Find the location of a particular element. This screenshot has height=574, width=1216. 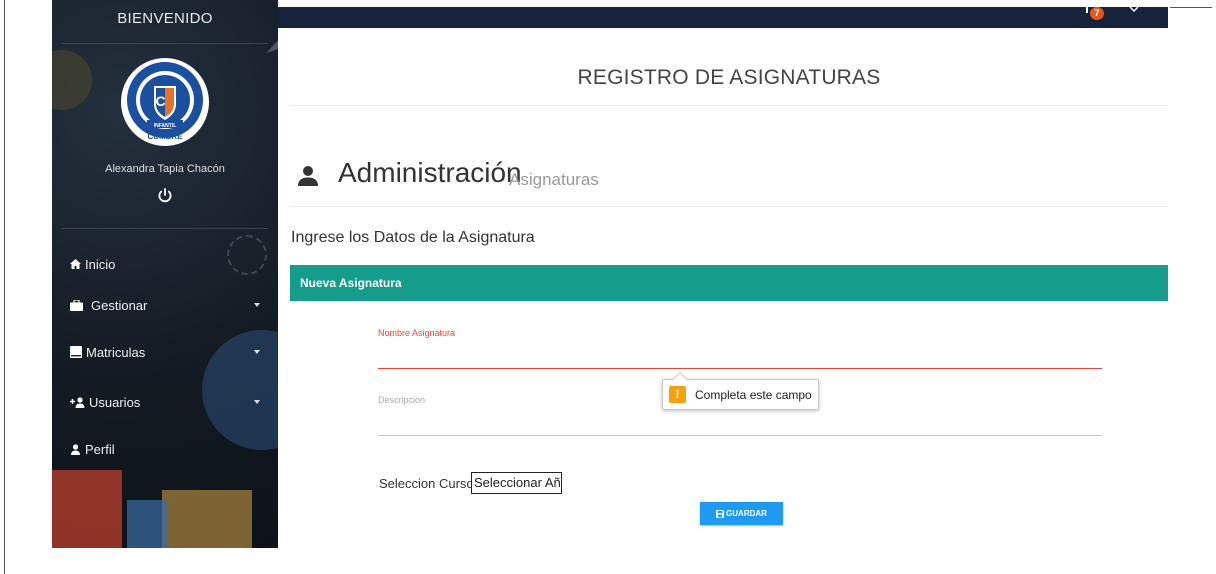

sidebar-item-label: Matriculas is located at coordinates (116, 352).